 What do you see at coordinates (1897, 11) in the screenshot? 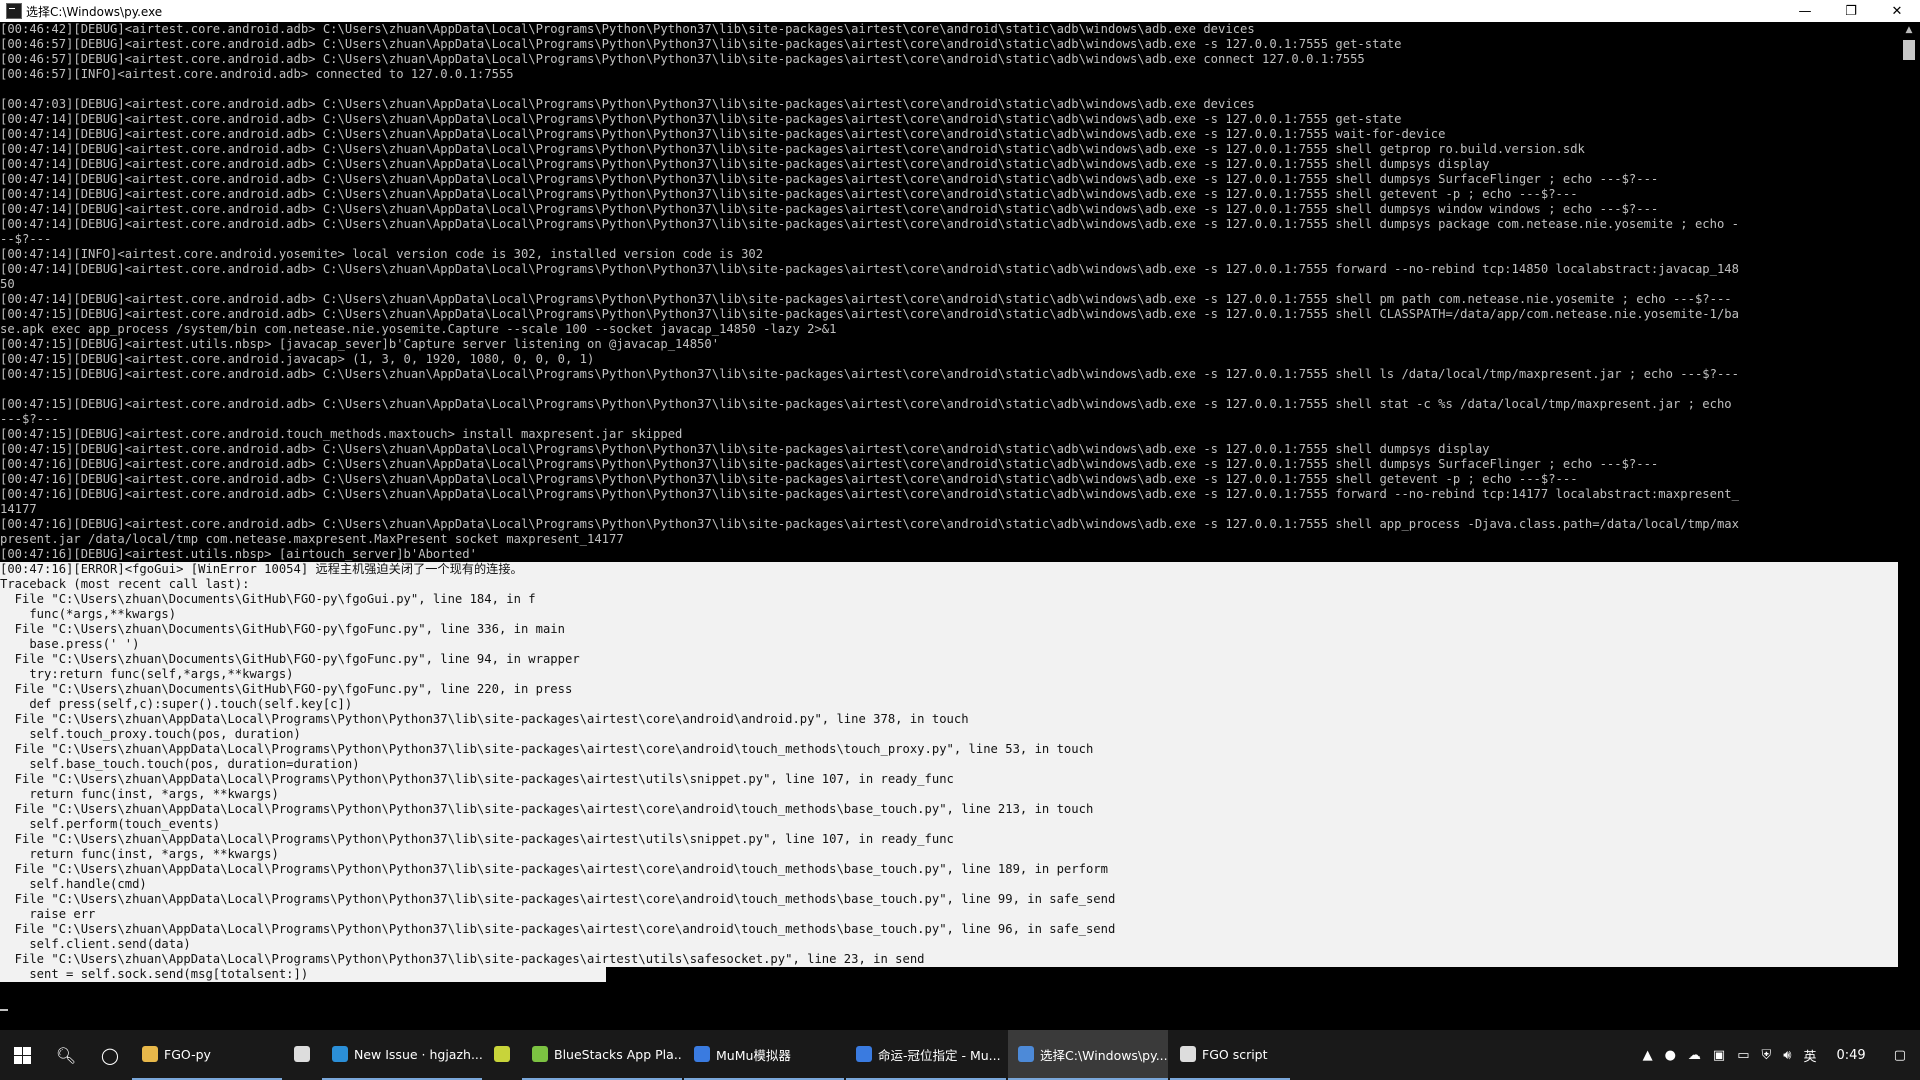
I see `close-button: ✕` at bounding box center [1897, 11].